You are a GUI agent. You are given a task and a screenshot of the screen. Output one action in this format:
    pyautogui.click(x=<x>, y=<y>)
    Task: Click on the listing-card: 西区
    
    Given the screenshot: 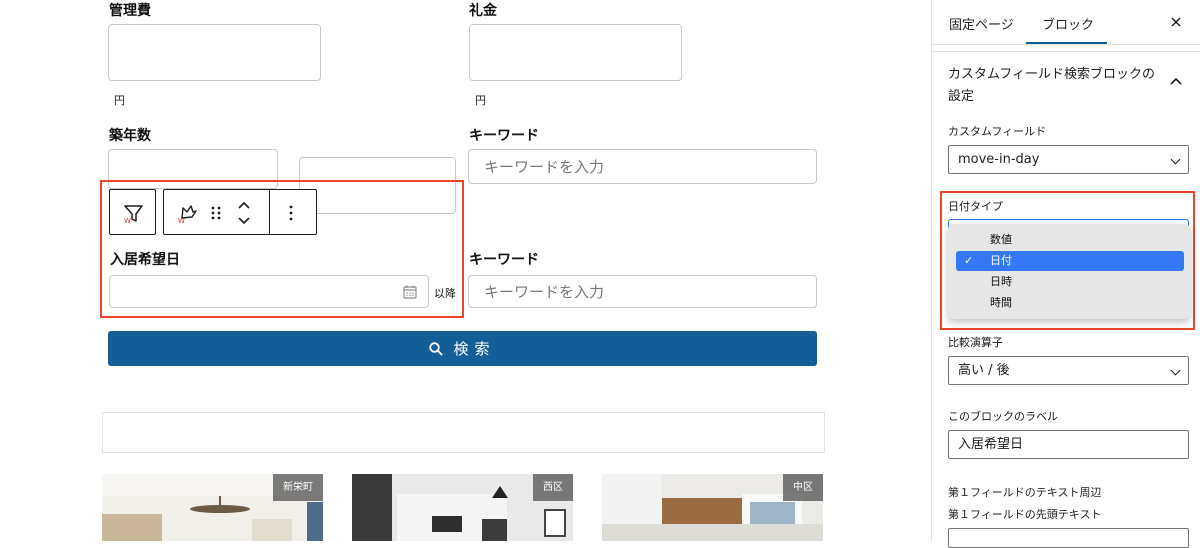 What is the action you would take?
    pyautogui.click(x=462, y=507)
    